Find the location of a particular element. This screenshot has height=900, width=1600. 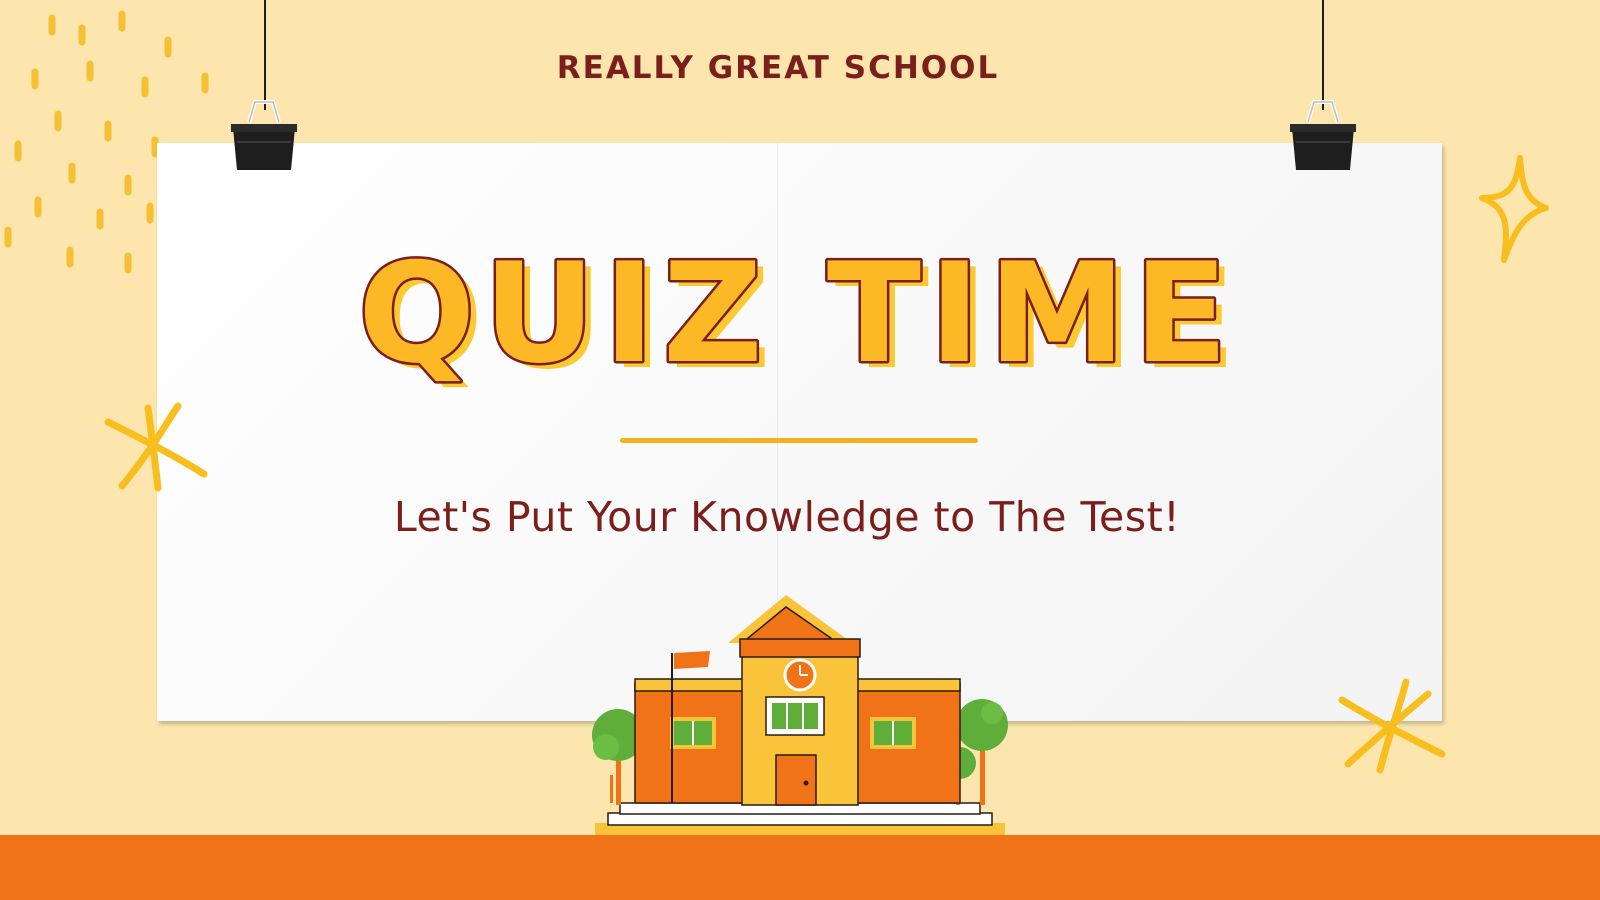

sparkle-star-icon is located at coordinates (1514, 209).